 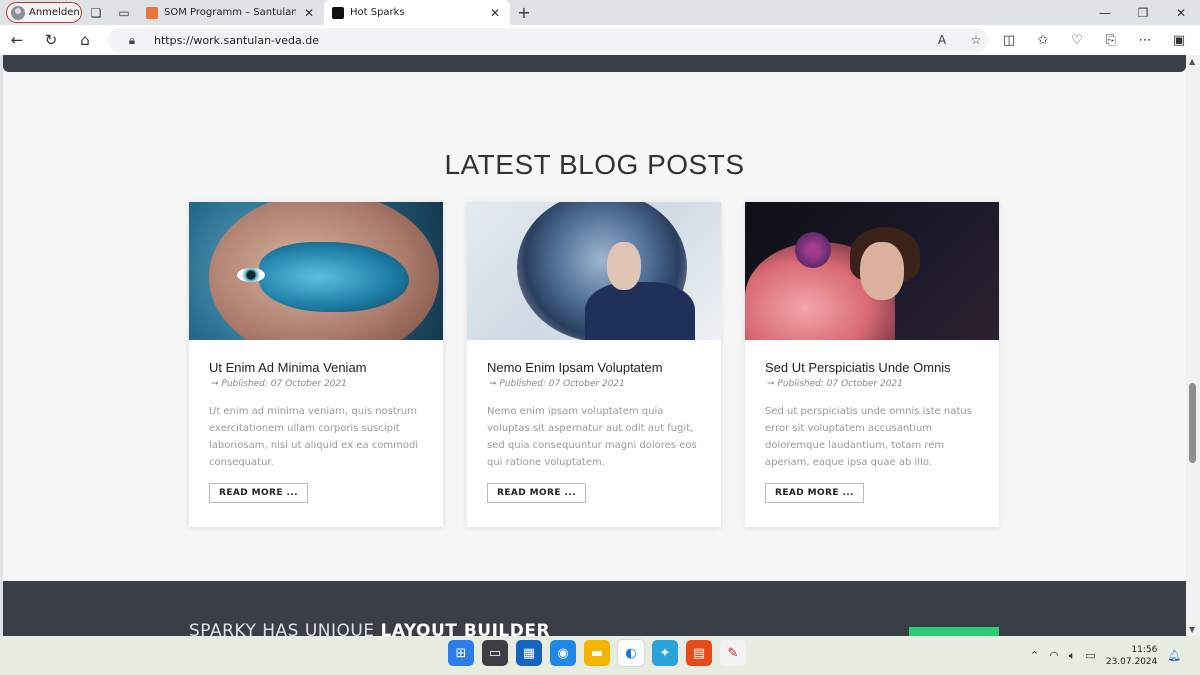 What do you see at coordinates (594, 164) in the screenshot?
I see `section-title: LATEST BLOG POSTS` at bounding box center [594, 164].